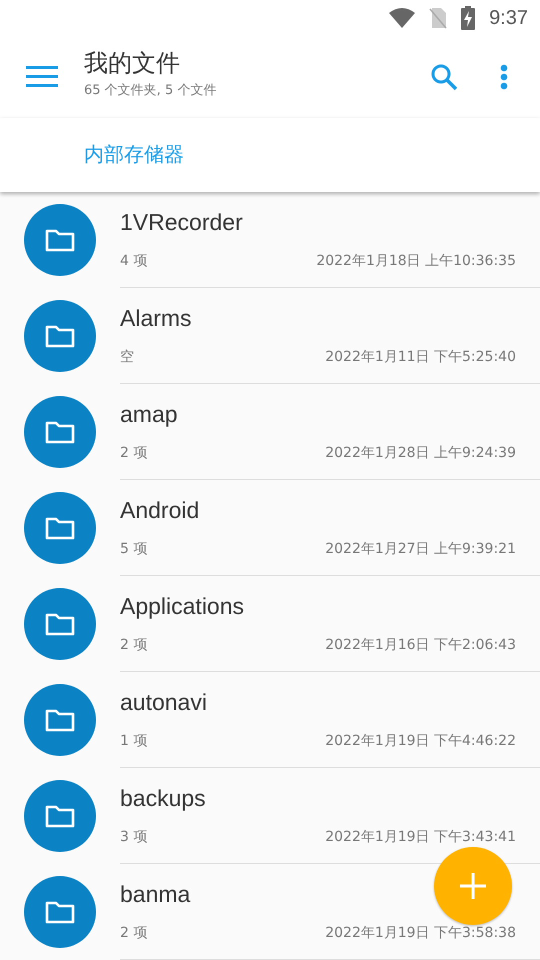 The height and width of the screenshot is (960, 540). What do you see at coordinates (416, 261) in the screenshot?
I see `modified-date: 2022年1月18日 上午10:36:35` at bounding box center [416, 261].